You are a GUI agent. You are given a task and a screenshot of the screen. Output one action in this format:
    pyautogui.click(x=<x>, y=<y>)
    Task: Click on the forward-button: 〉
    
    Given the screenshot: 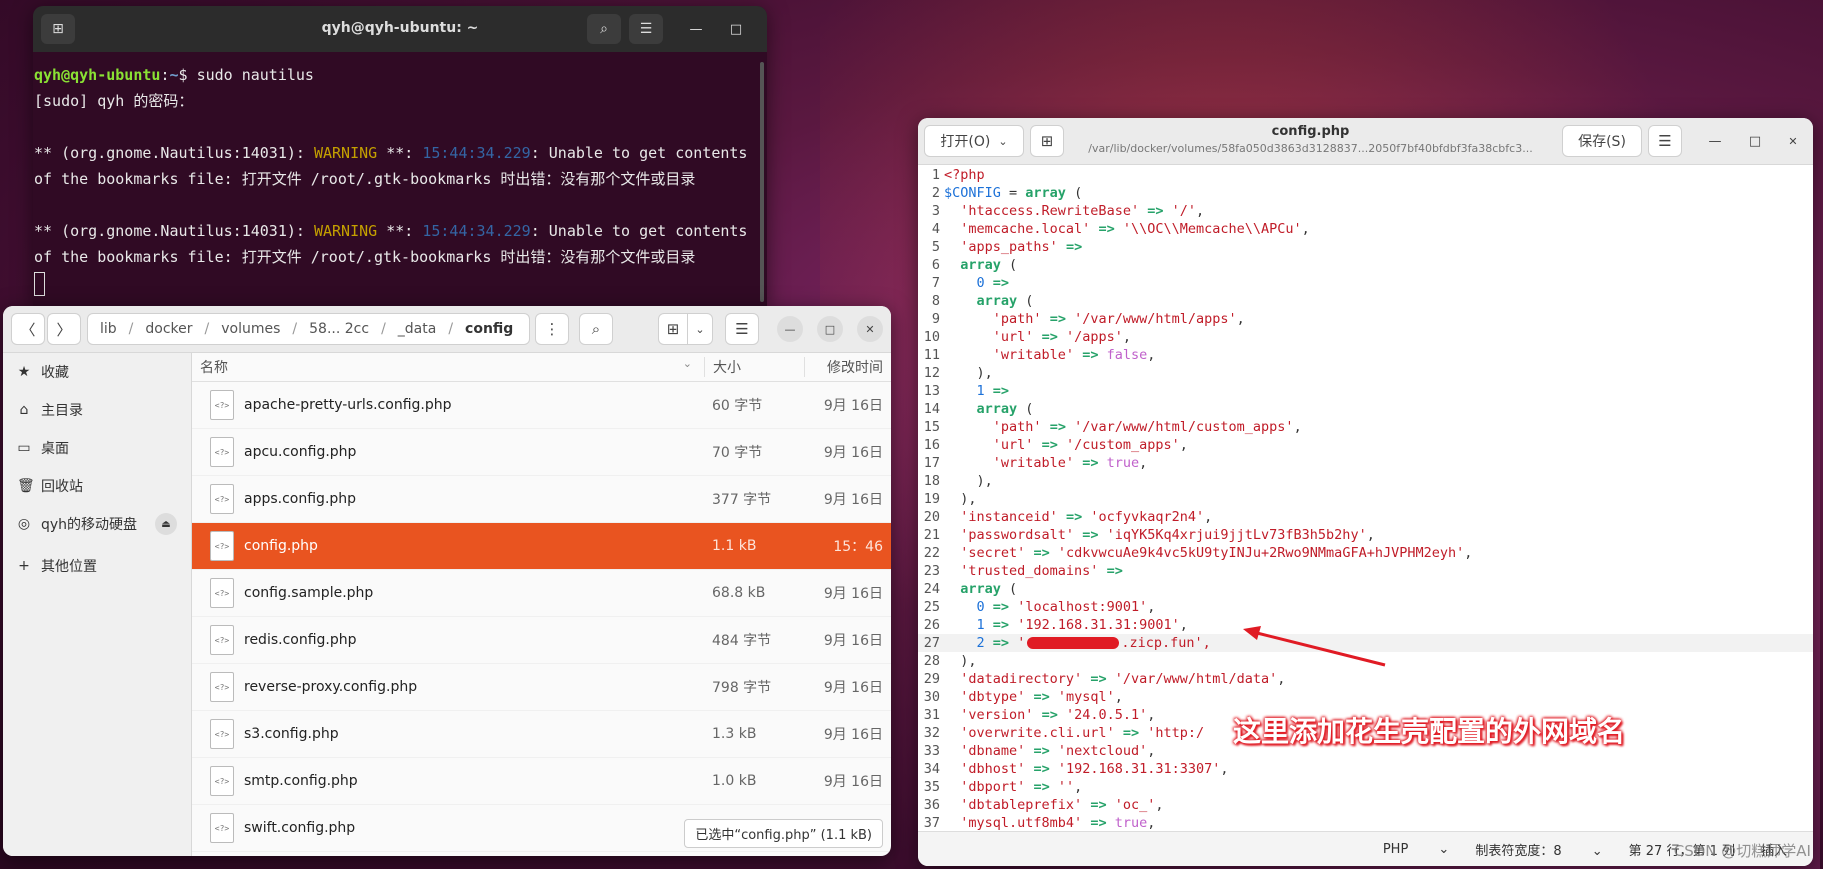 What is the action you would take?
    pyautogui.click(x=64, y=329)
    